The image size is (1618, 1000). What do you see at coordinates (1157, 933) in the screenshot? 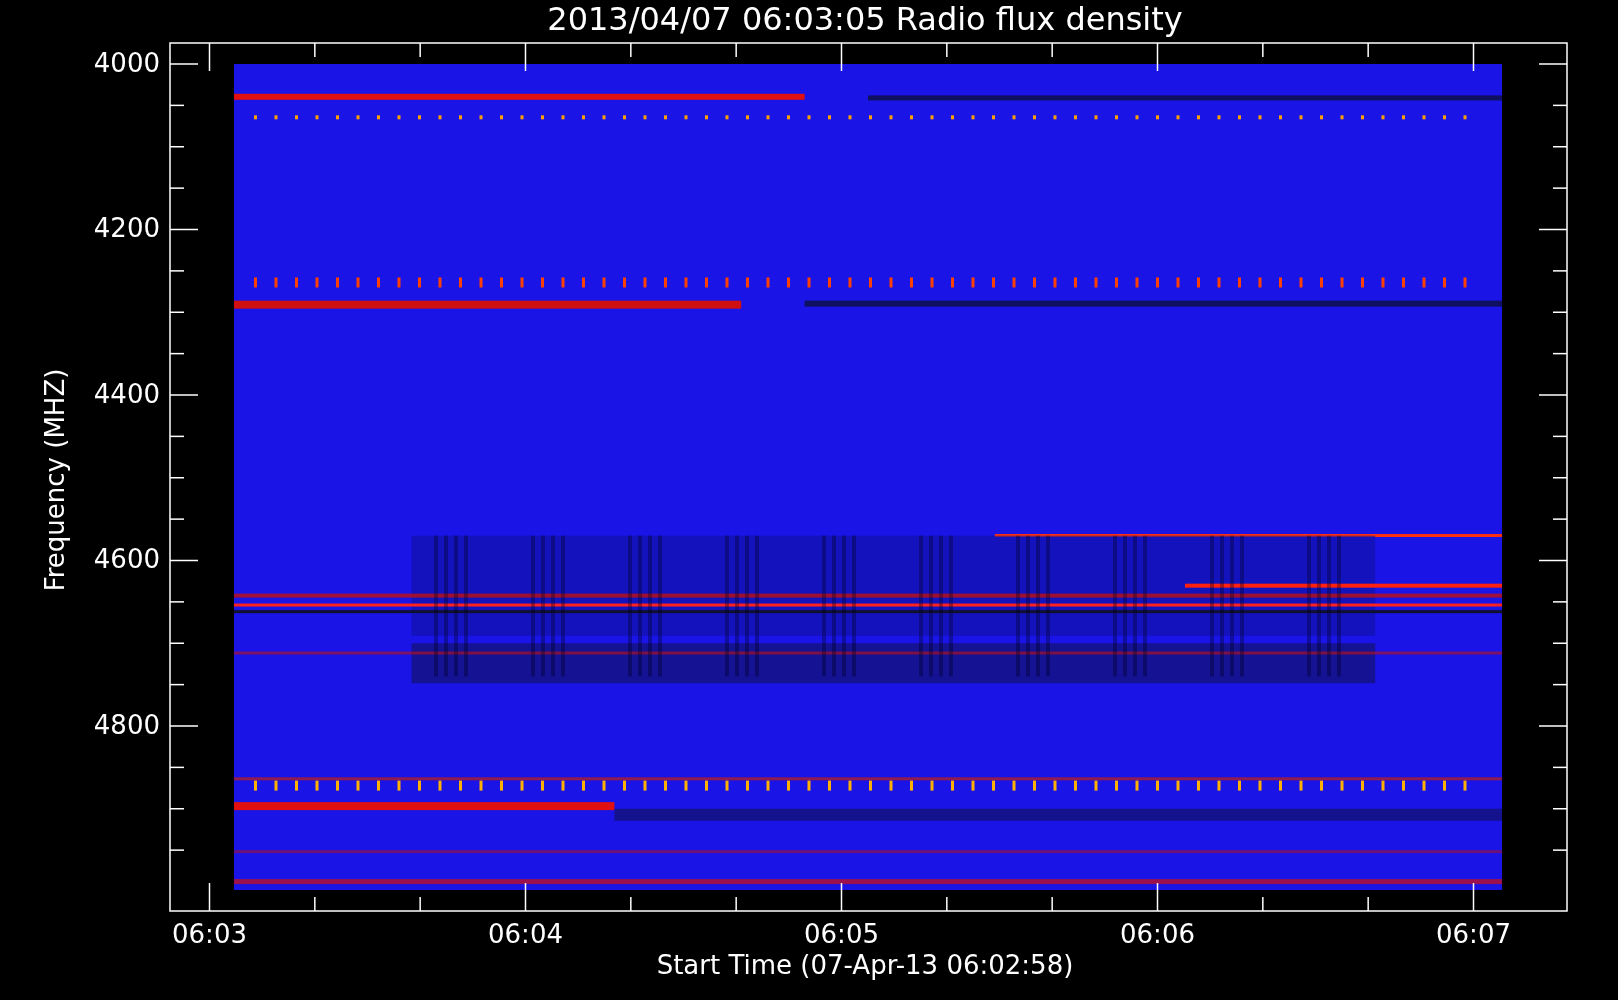
I see `x-tick-label: 06:06` at bounding box center [1157, 933].